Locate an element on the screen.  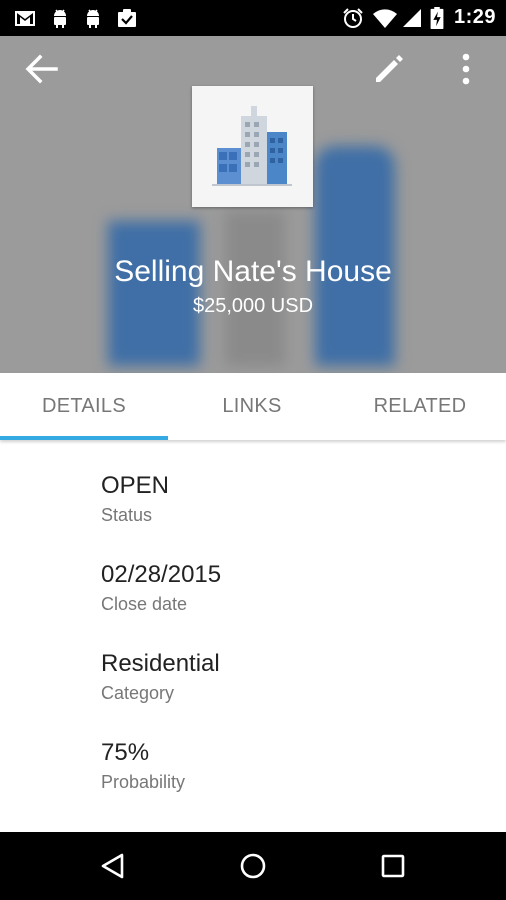
edit-pencil-icon is located at coordinates (389, 68).